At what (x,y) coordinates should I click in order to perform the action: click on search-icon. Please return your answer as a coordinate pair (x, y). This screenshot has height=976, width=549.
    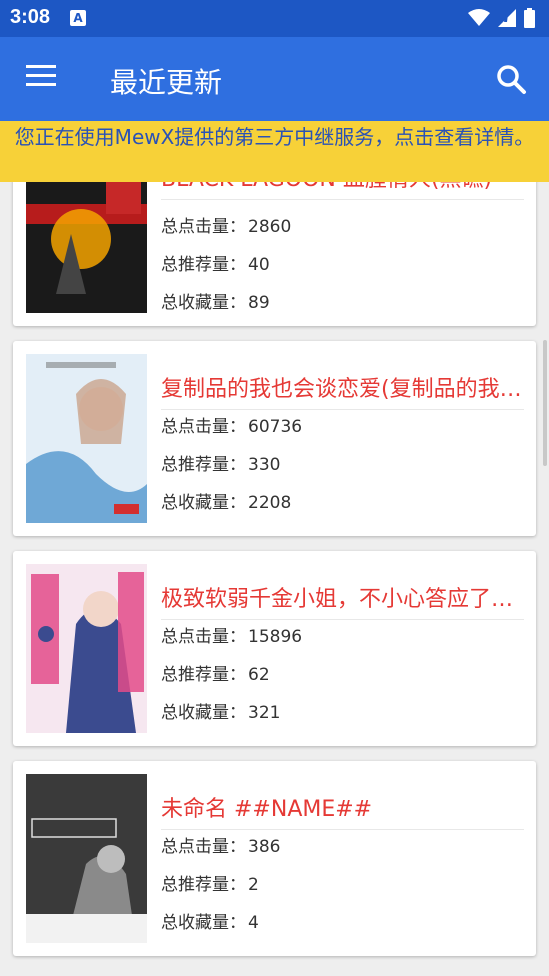
    Looking at the image, I should click on (511, 79).